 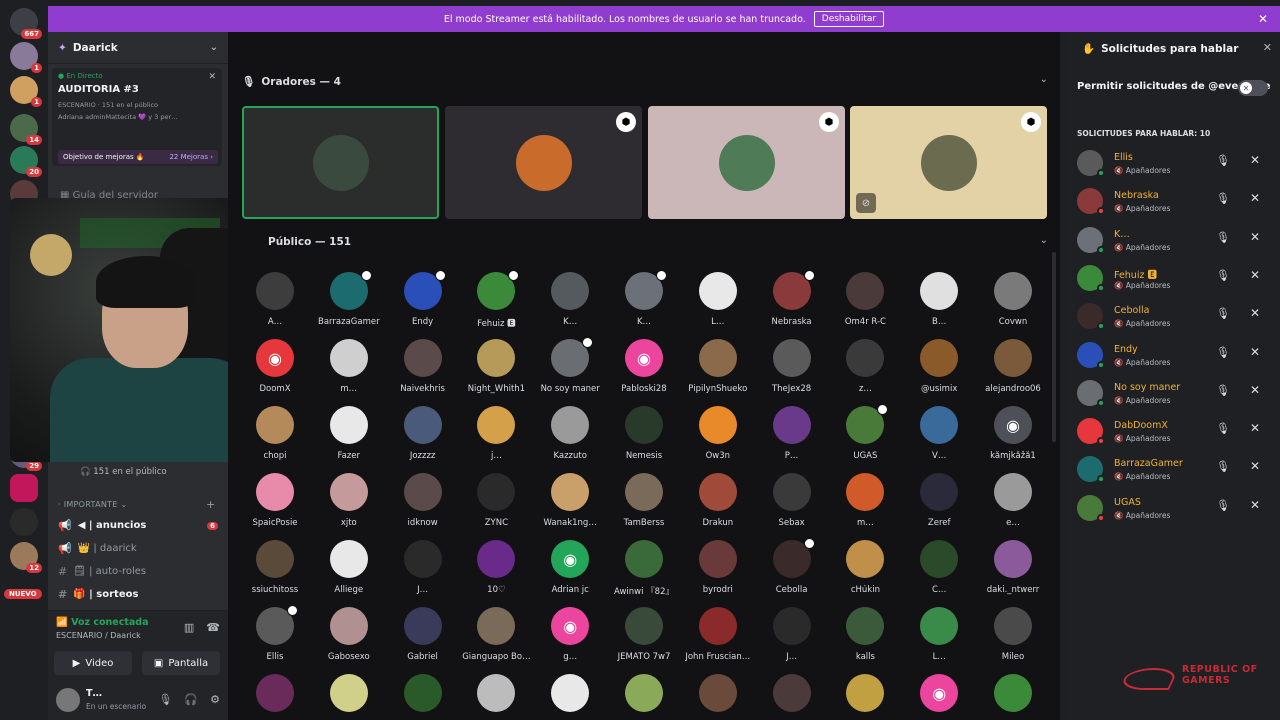 I want to click on channel-daarick: 📢 👑 | daarick, so click(x=138, y=548).